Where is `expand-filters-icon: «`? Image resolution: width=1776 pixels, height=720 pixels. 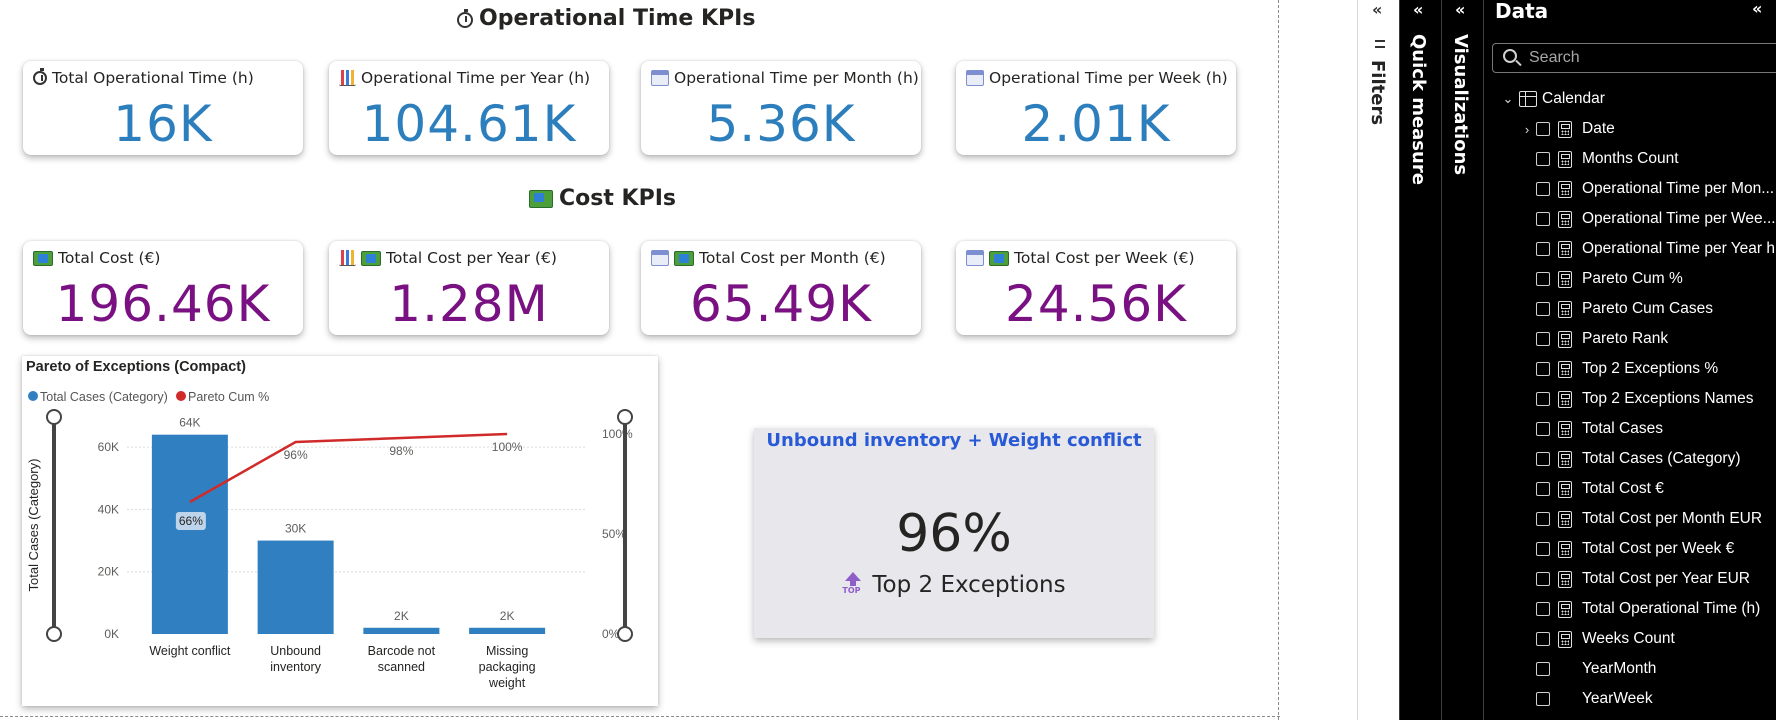
expand-filters-icon: « is located at coordinates (1377, 9).